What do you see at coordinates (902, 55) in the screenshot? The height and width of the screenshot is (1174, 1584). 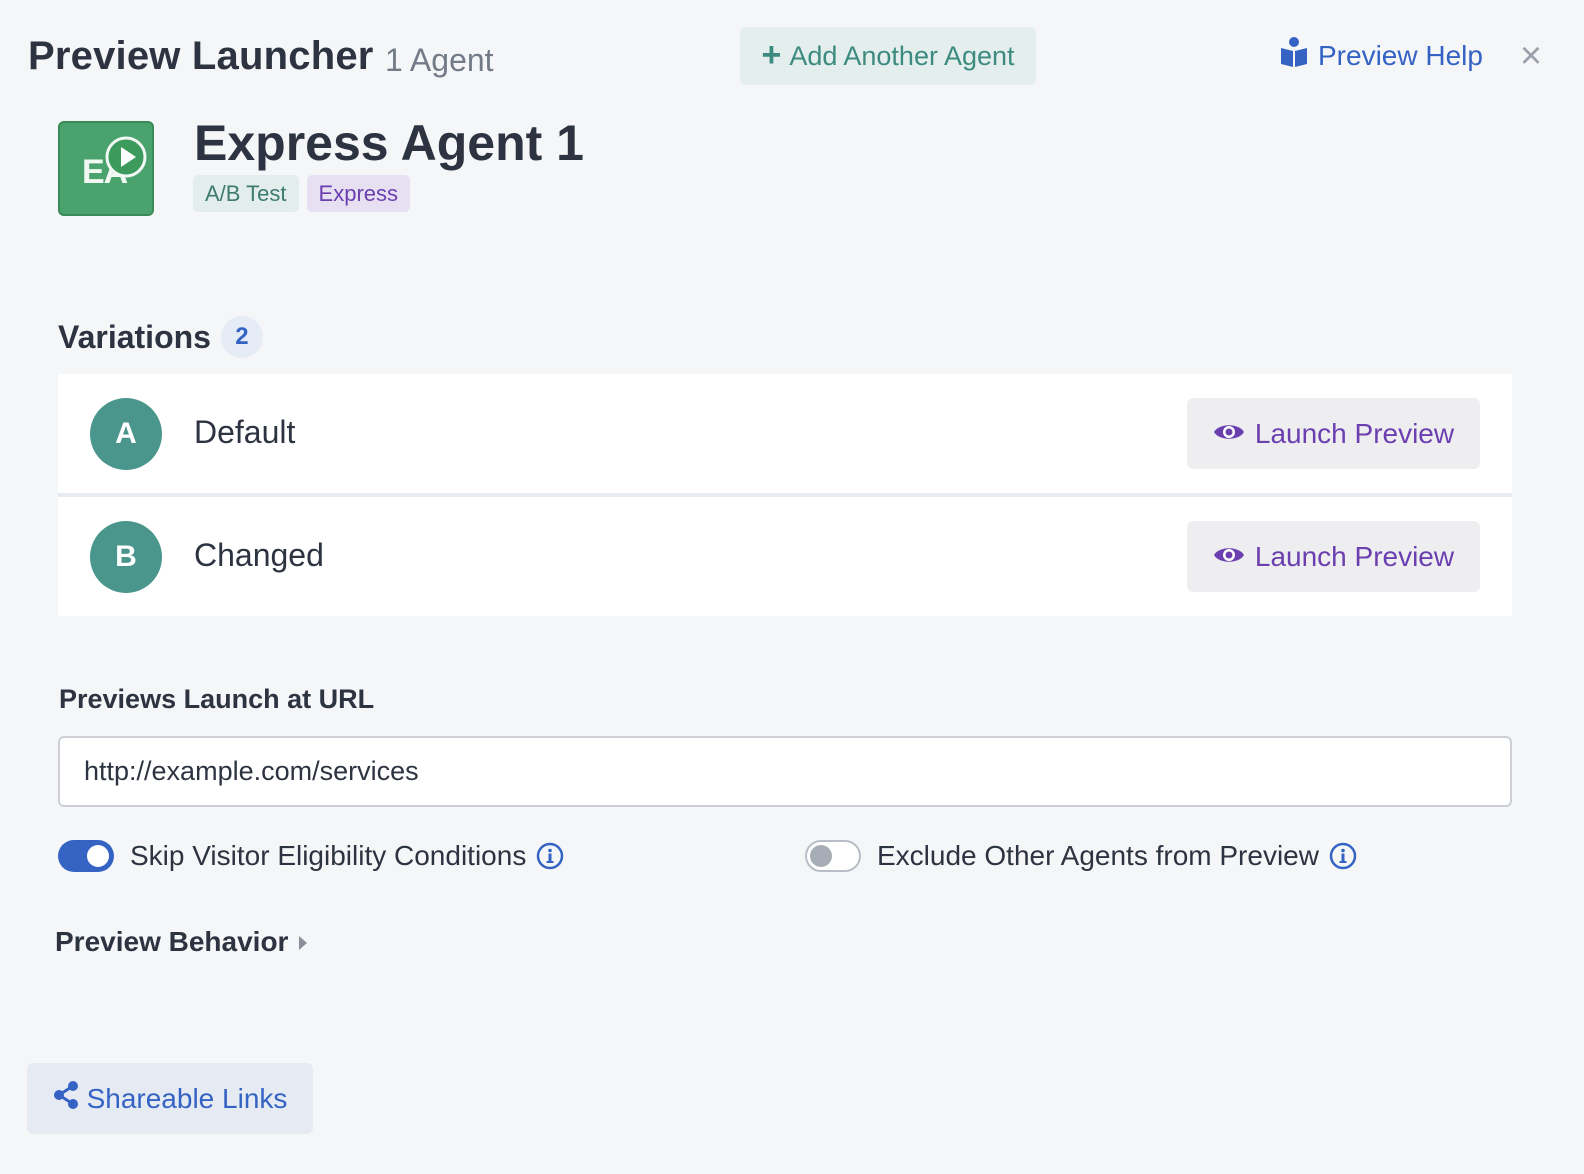 I see `add-another-agent-label: Add Another Agent` at bounding box center [902, 55].